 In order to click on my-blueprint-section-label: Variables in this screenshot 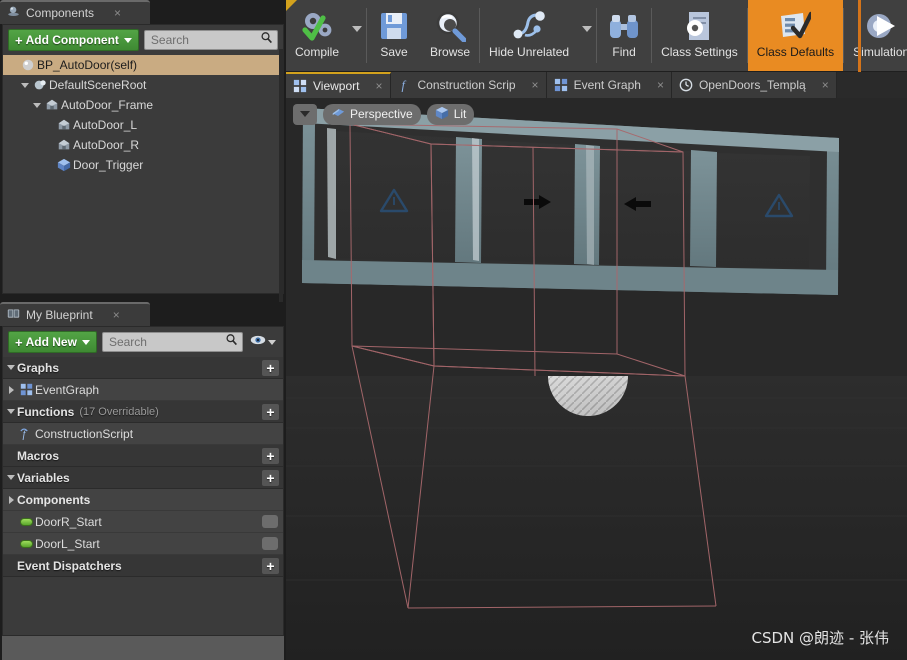, I will do `click(43, 477)`.